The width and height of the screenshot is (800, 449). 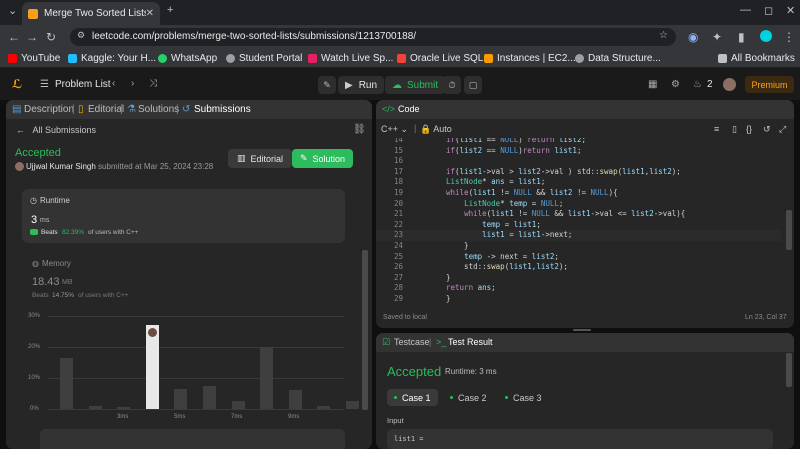 What do you see at coordinates (468, 397) in the screenshot?
I see `case-2-tab: Case 2` at bounding box center [468, 397].